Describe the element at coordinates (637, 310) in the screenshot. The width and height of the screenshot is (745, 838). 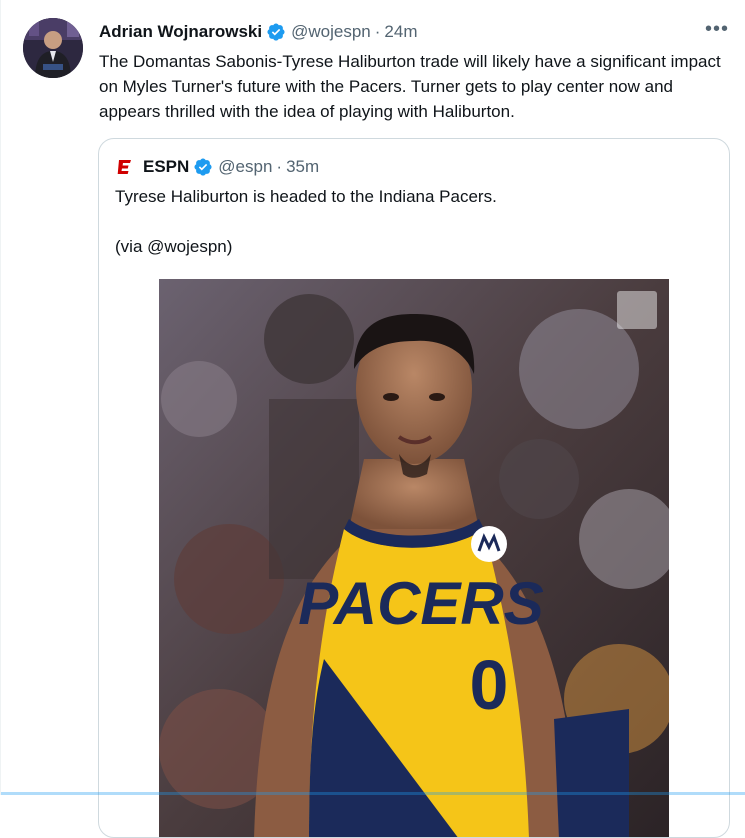
I see `espn-watermark-icon` at that location.